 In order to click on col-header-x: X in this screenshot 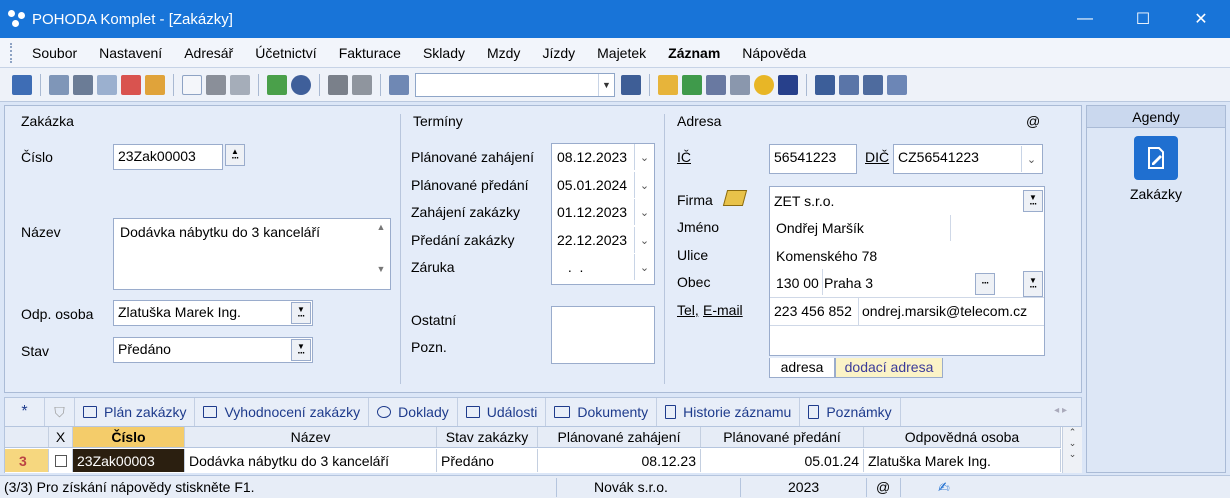, I will do `click(61, 437)`.